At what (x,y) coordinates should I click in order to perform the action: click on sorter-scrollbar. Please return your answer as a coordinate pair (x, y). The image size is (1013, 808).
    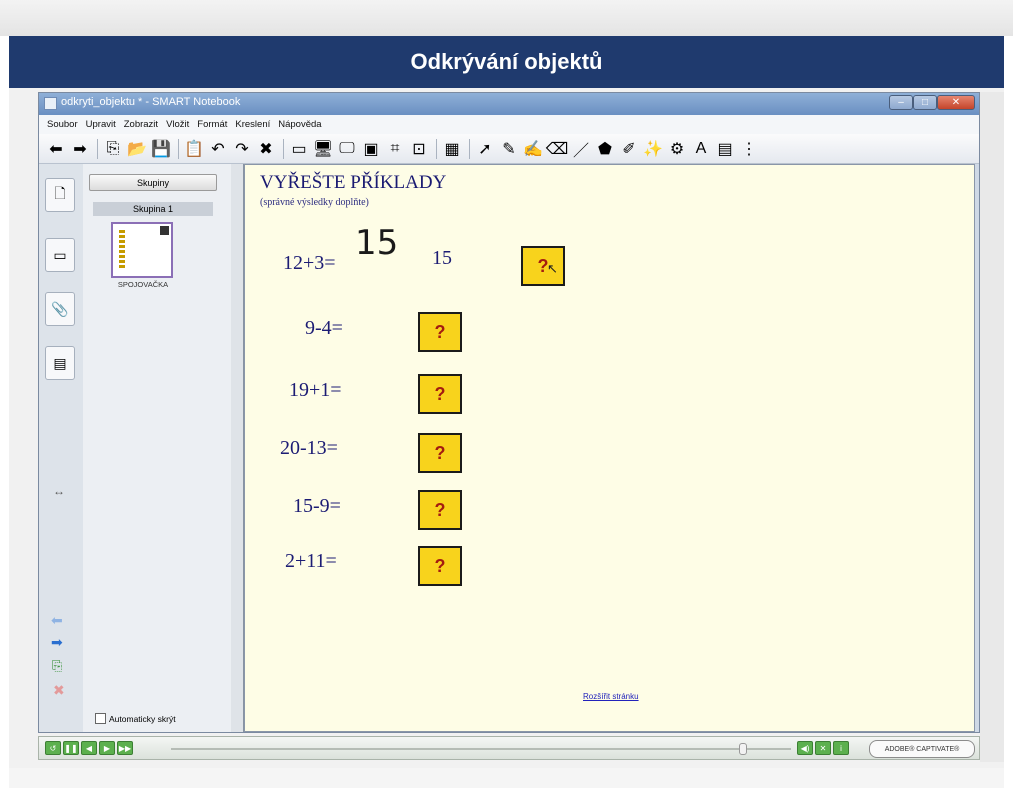
    Looking at the image, I should click on (237, 448).